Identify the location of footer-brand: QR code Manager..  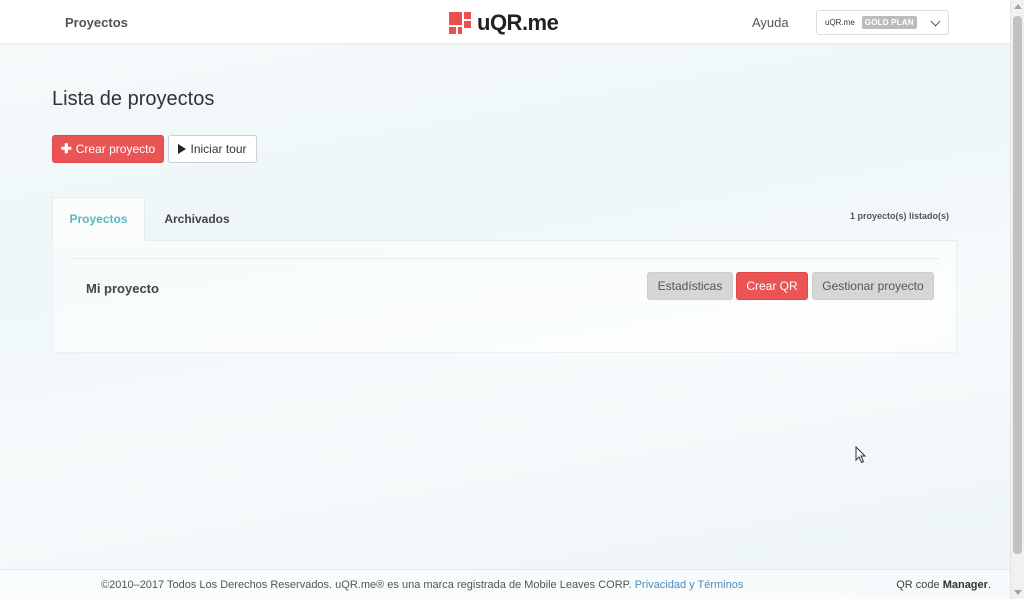
(943, 585).